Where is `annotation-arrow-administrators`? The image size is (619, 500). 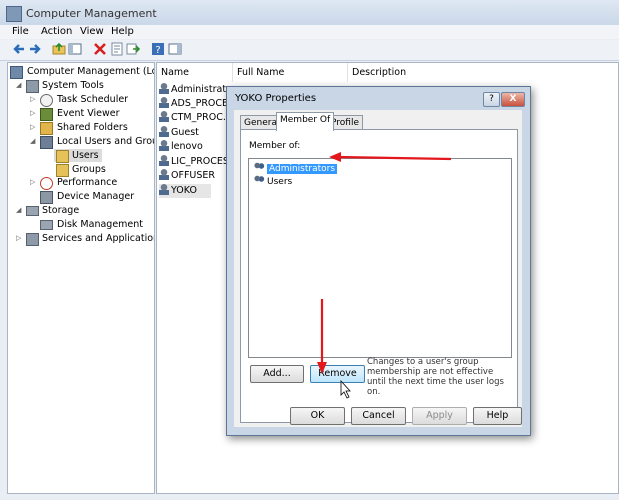 annotation-arrow-administrators is located at coordinates (390, 157).